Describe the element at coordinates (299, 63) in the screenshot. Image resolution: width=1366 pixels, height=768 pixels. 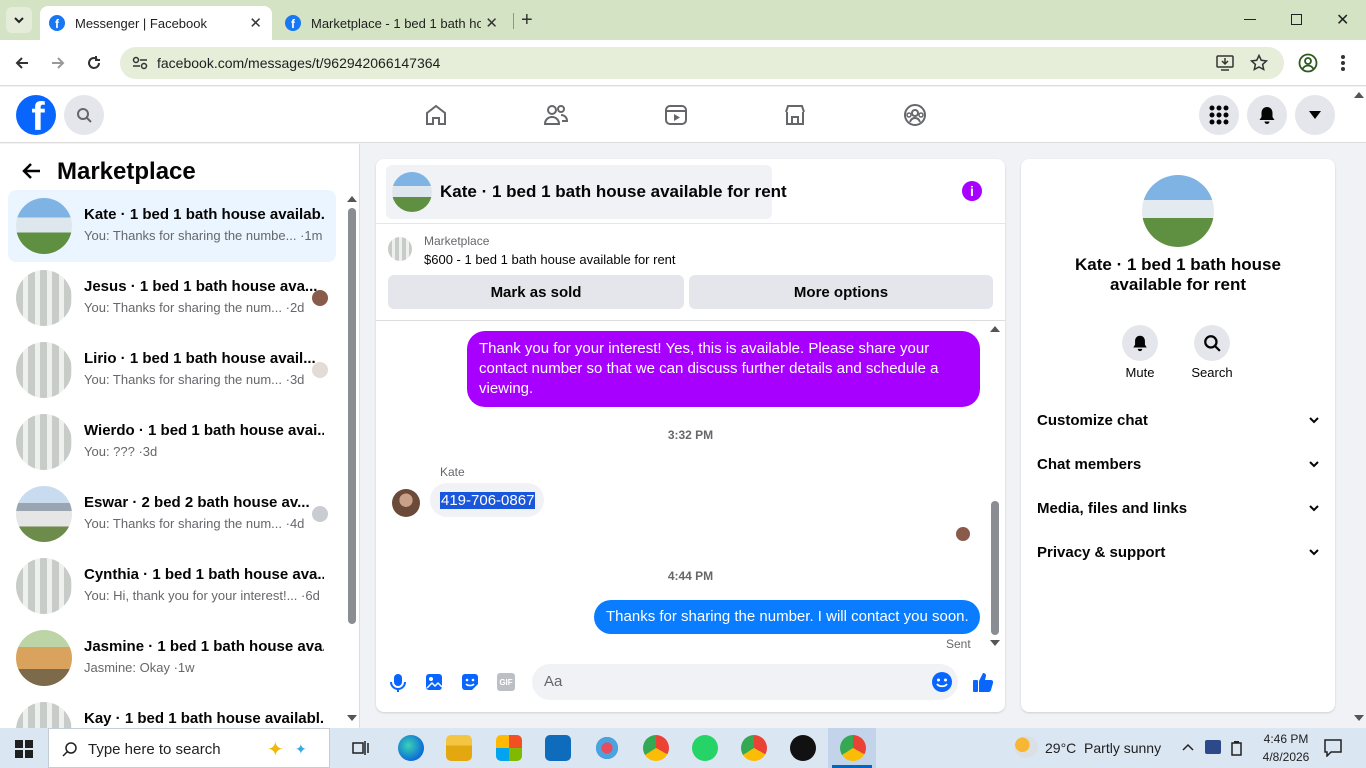
I see `url-text: facebook.com/messages/t/962942066147364` at that location.